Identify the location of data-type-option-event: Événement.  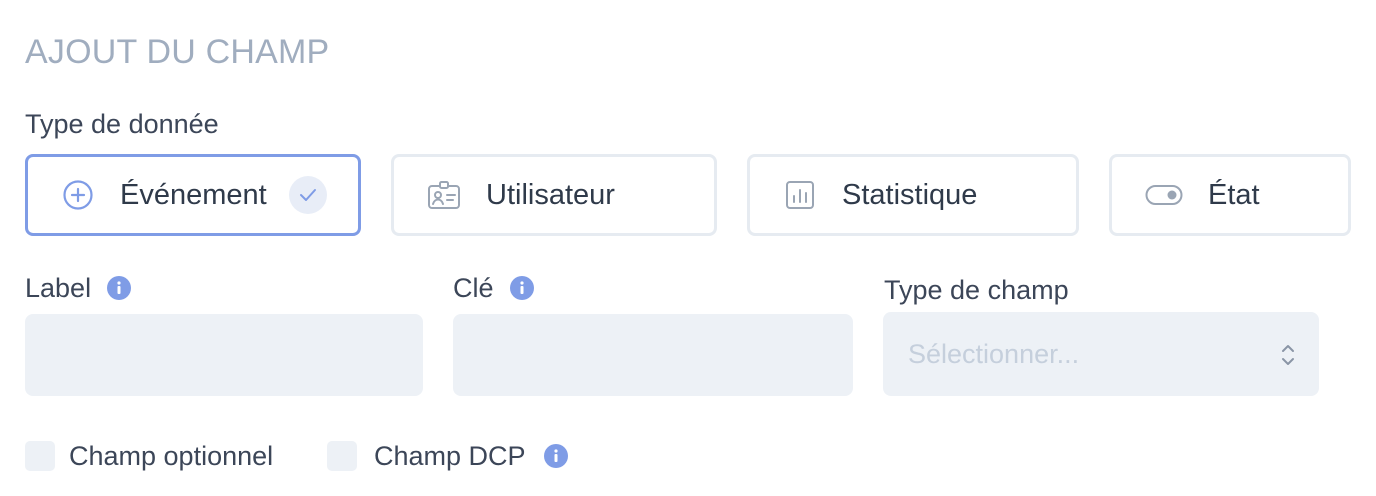
(193, 195).